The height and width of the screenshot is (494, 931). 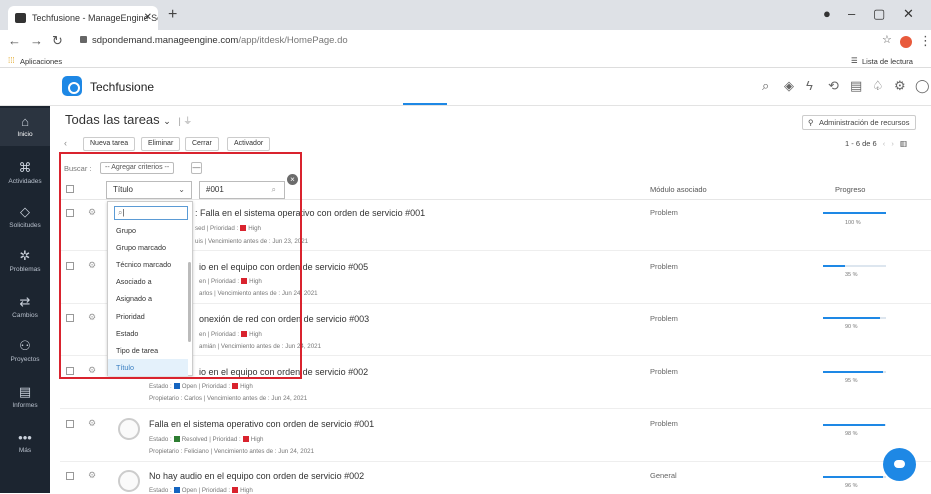 What do you see at coordinates (851, 13) in the screenshot?
I see `minimize-icon: –` at bounding box center [851, 13].